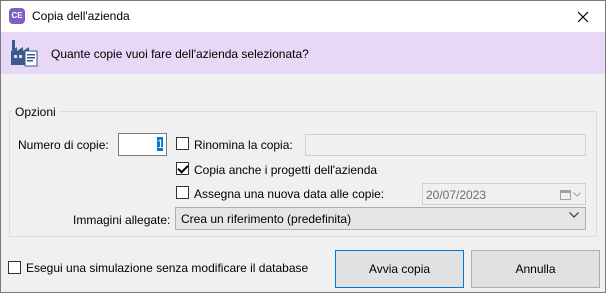 This screenshot has width=606, height=293. What do you see at coordinates (63, 145) in the screenshot?
I see `num-copies-label: Numero di copie:` at bounding box center [63, 145].